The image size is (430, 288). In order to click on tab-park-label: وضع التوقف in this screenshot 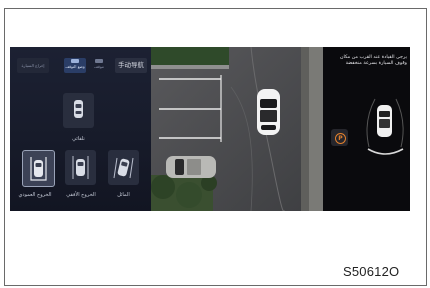, I will do `click(75, 66)`.